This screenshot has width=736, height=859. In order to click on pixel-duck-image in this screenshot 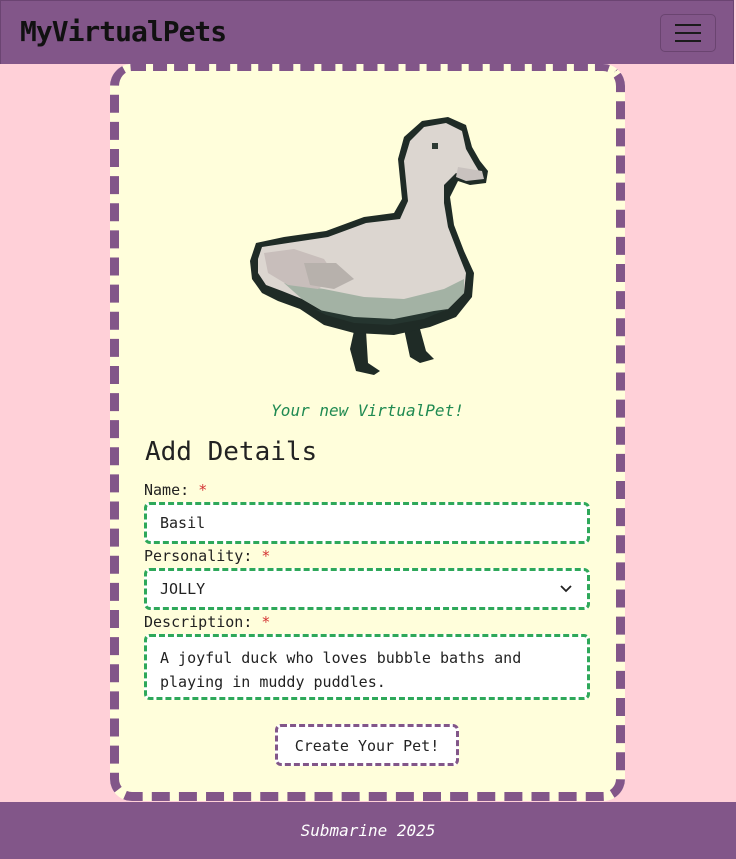, I will do `click(369, 246)`.